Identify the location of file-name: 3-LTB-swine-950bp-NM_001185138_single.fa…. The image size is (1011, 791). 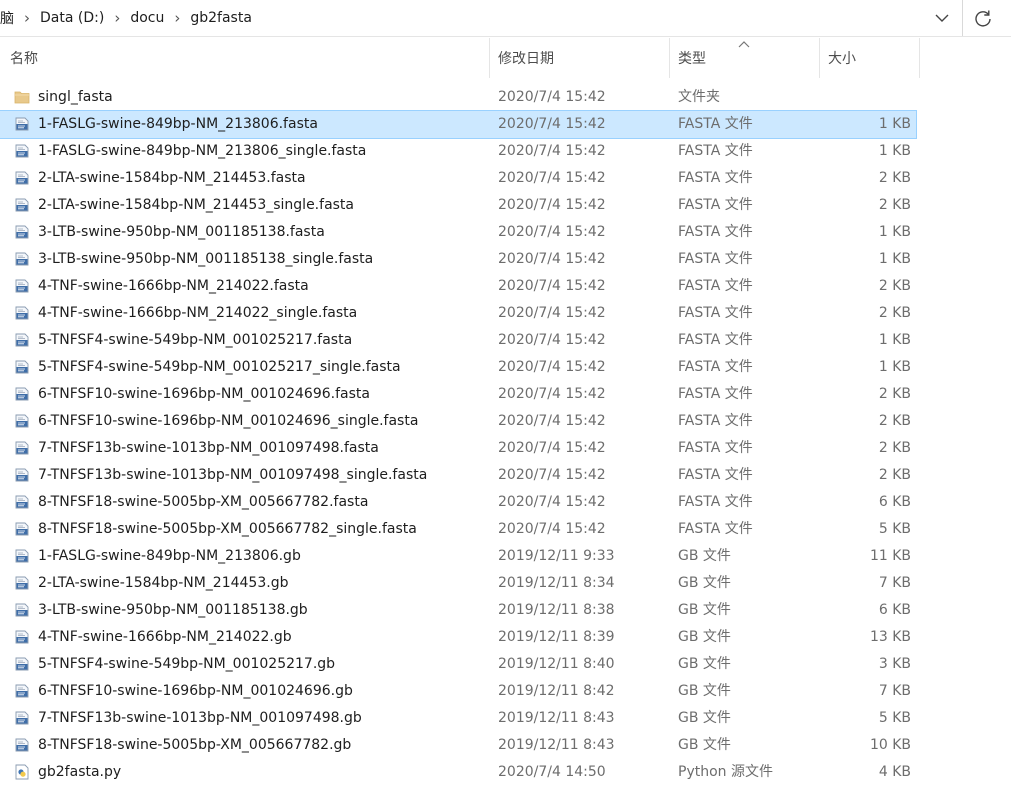
(206, 259).